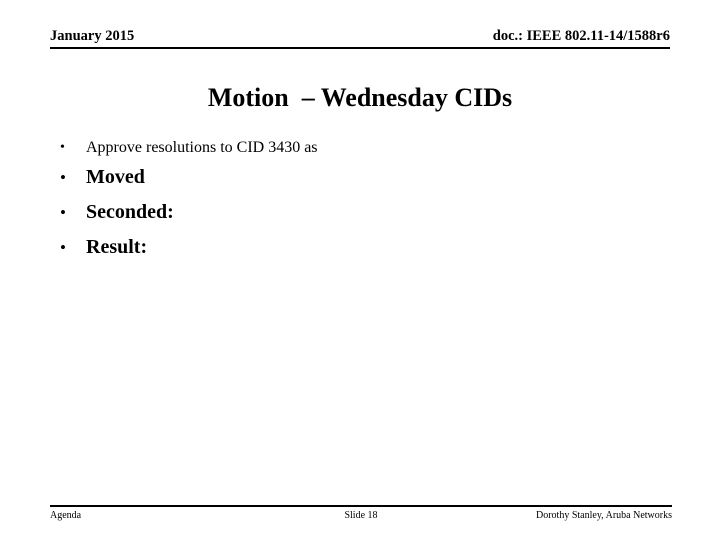 Image resolution: width=720 pixels, height=540 pixels. What do you see at coordinates (360, 48) in the screenshot?
I see `header-divider` at bounding box center [360, 48].